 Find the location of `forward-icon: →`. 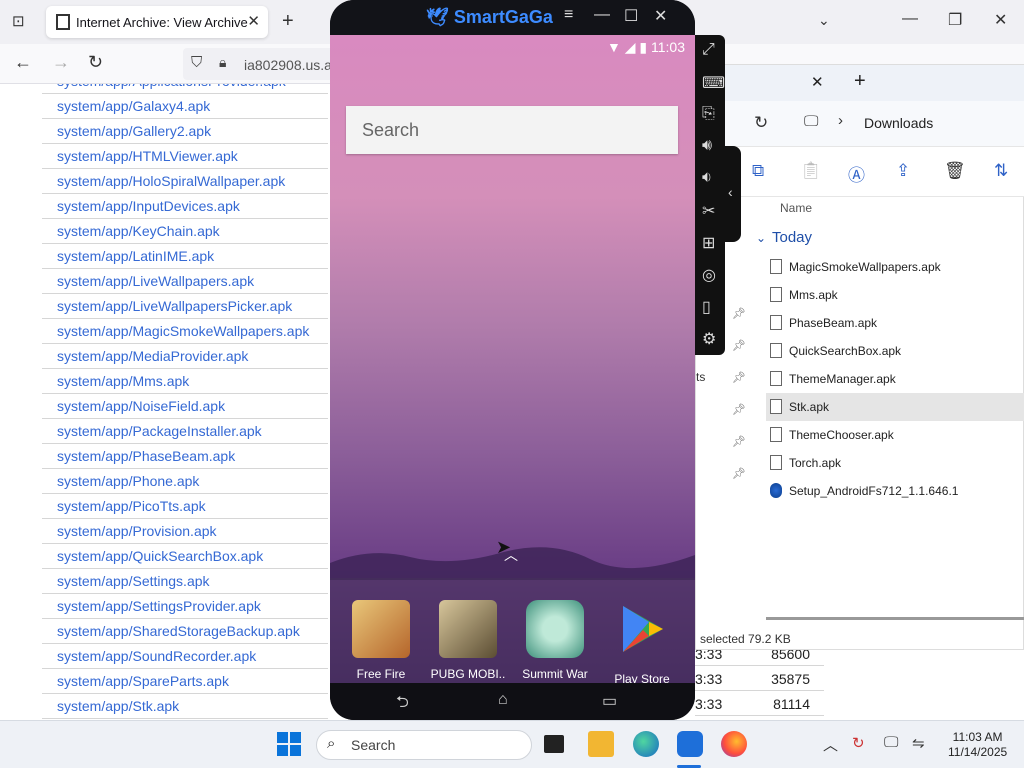

forward-icon: → is located at coordinates (61, 62).